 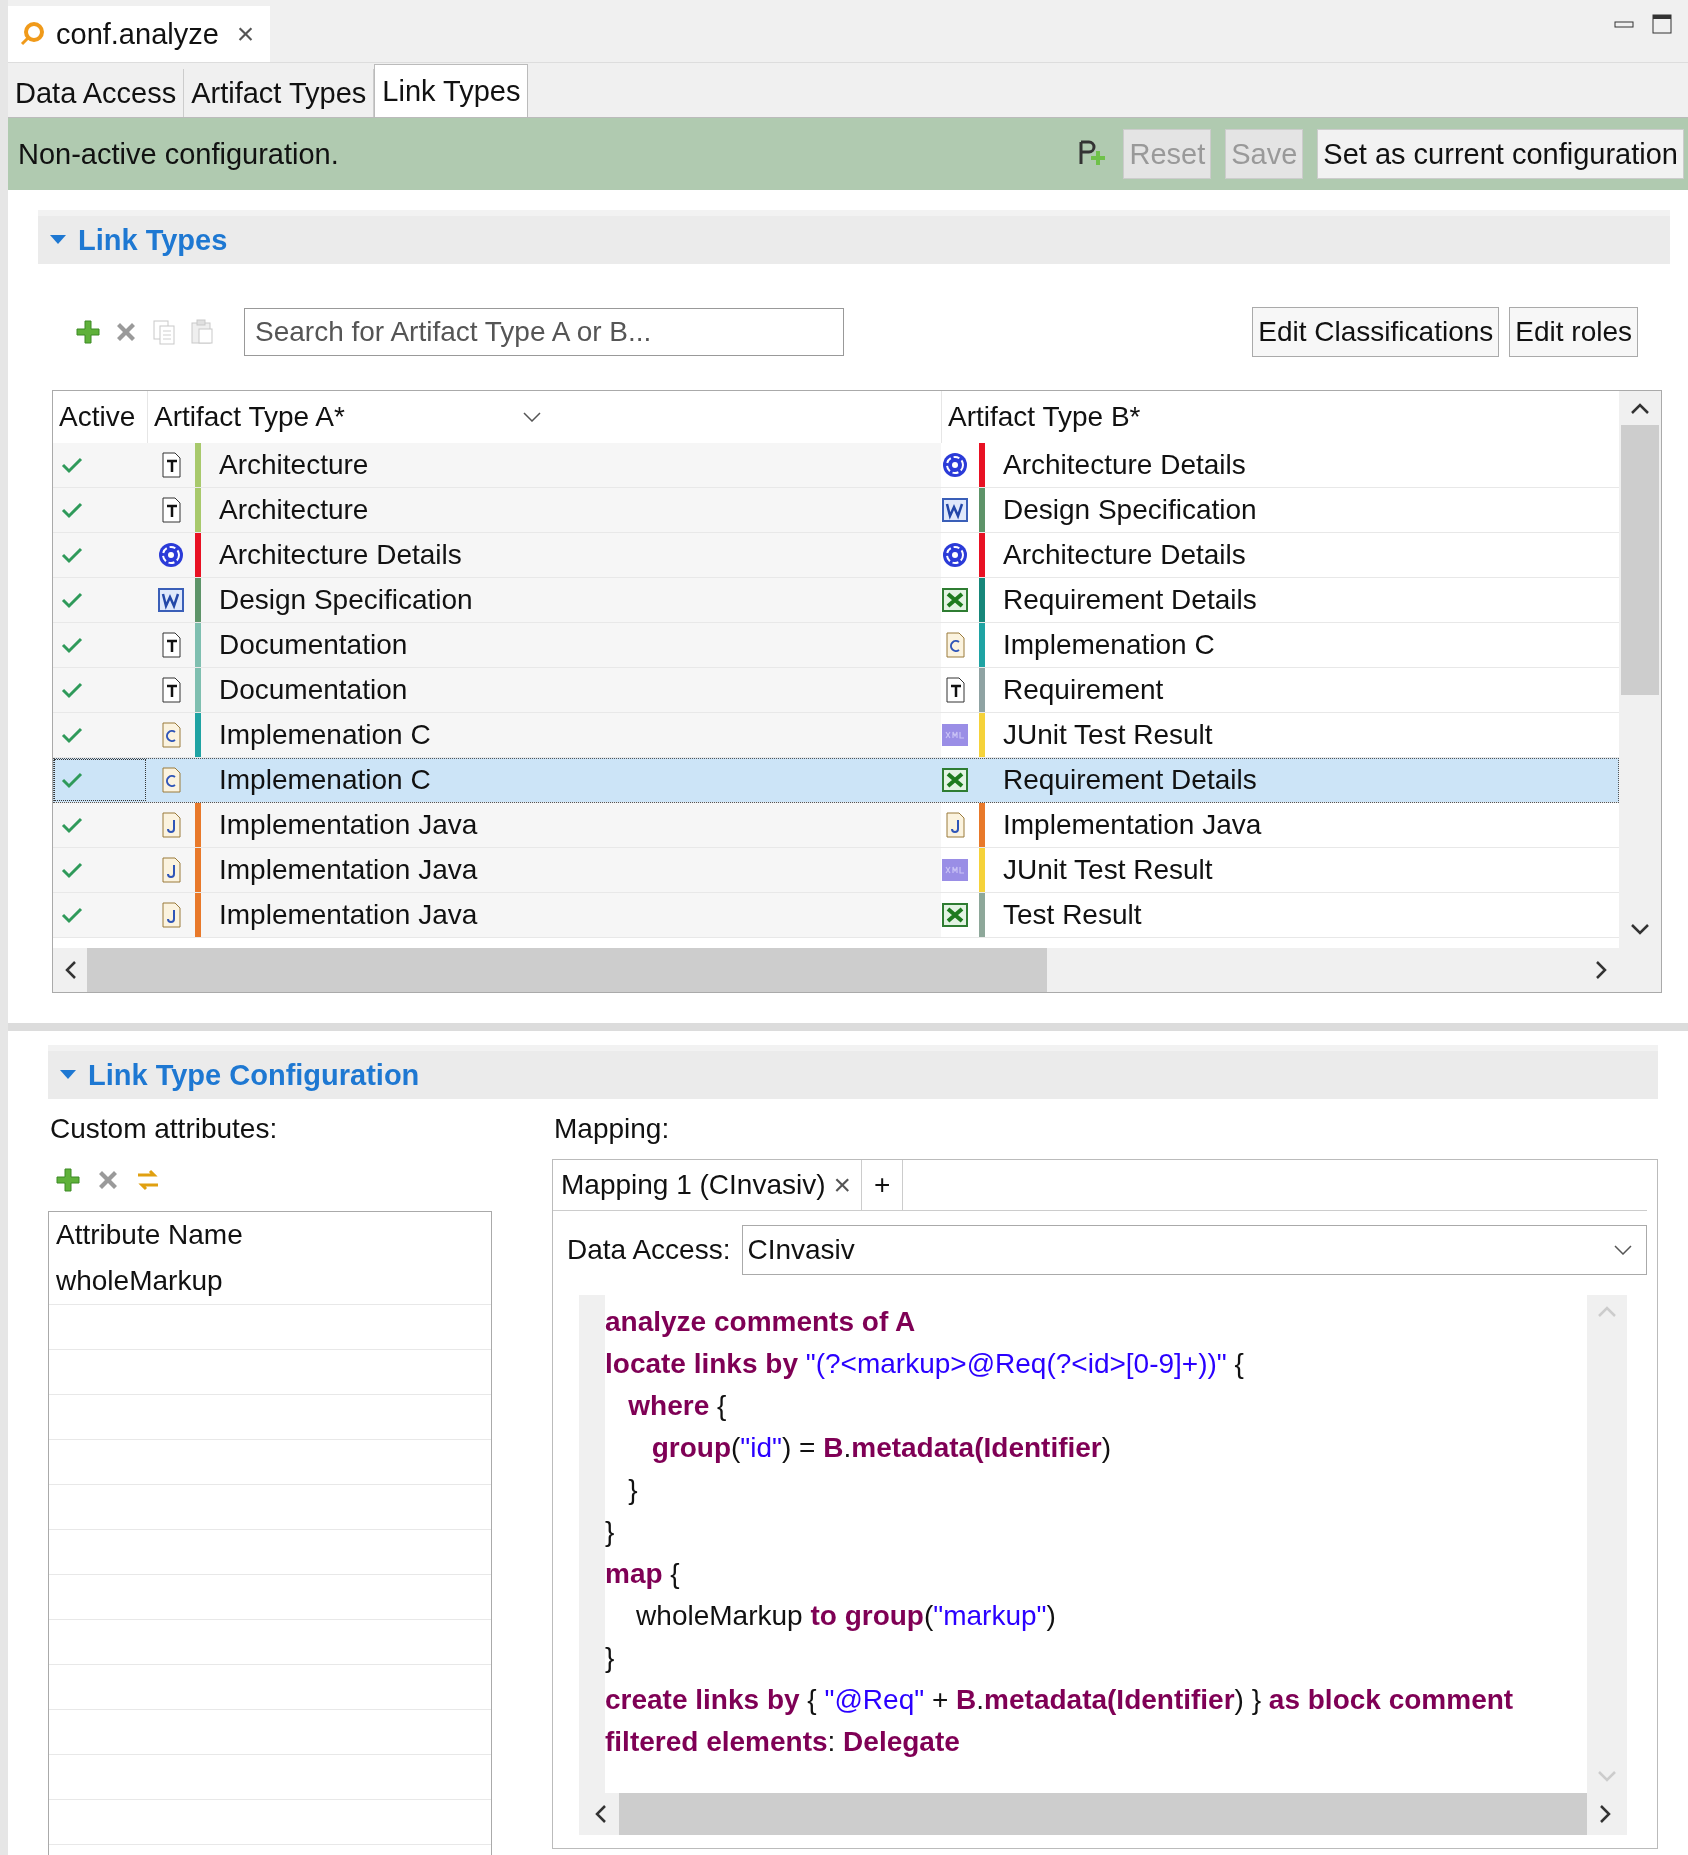 What do you see at coordinates (1083, 690) in the screenshot?
I see `table-cell: Requirement` at bounding box center [1083, 690].